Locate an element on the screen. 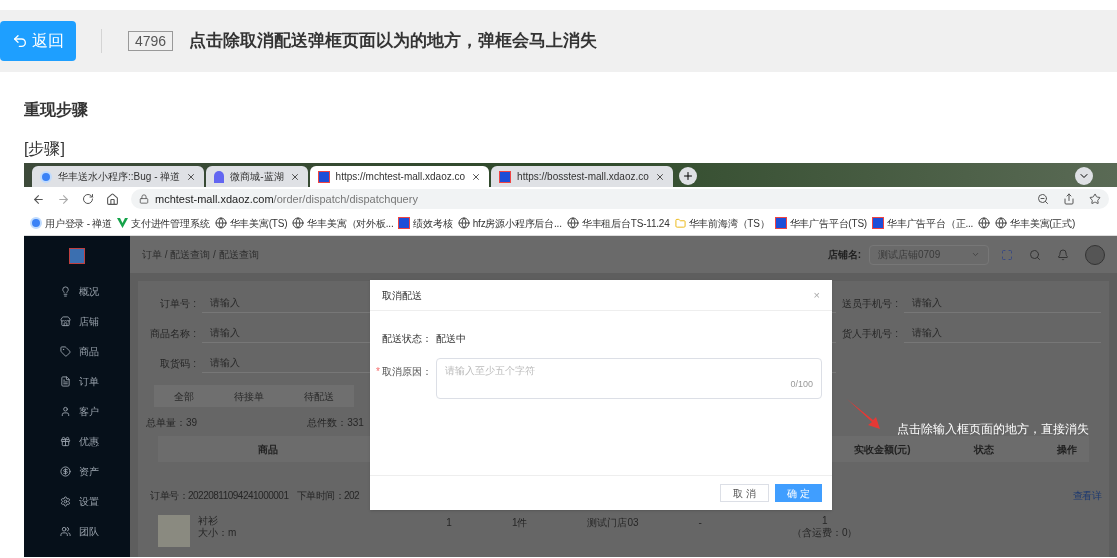 The image size is (1117, 558). menu-label: 资产 is located at coordinates (89, 471).